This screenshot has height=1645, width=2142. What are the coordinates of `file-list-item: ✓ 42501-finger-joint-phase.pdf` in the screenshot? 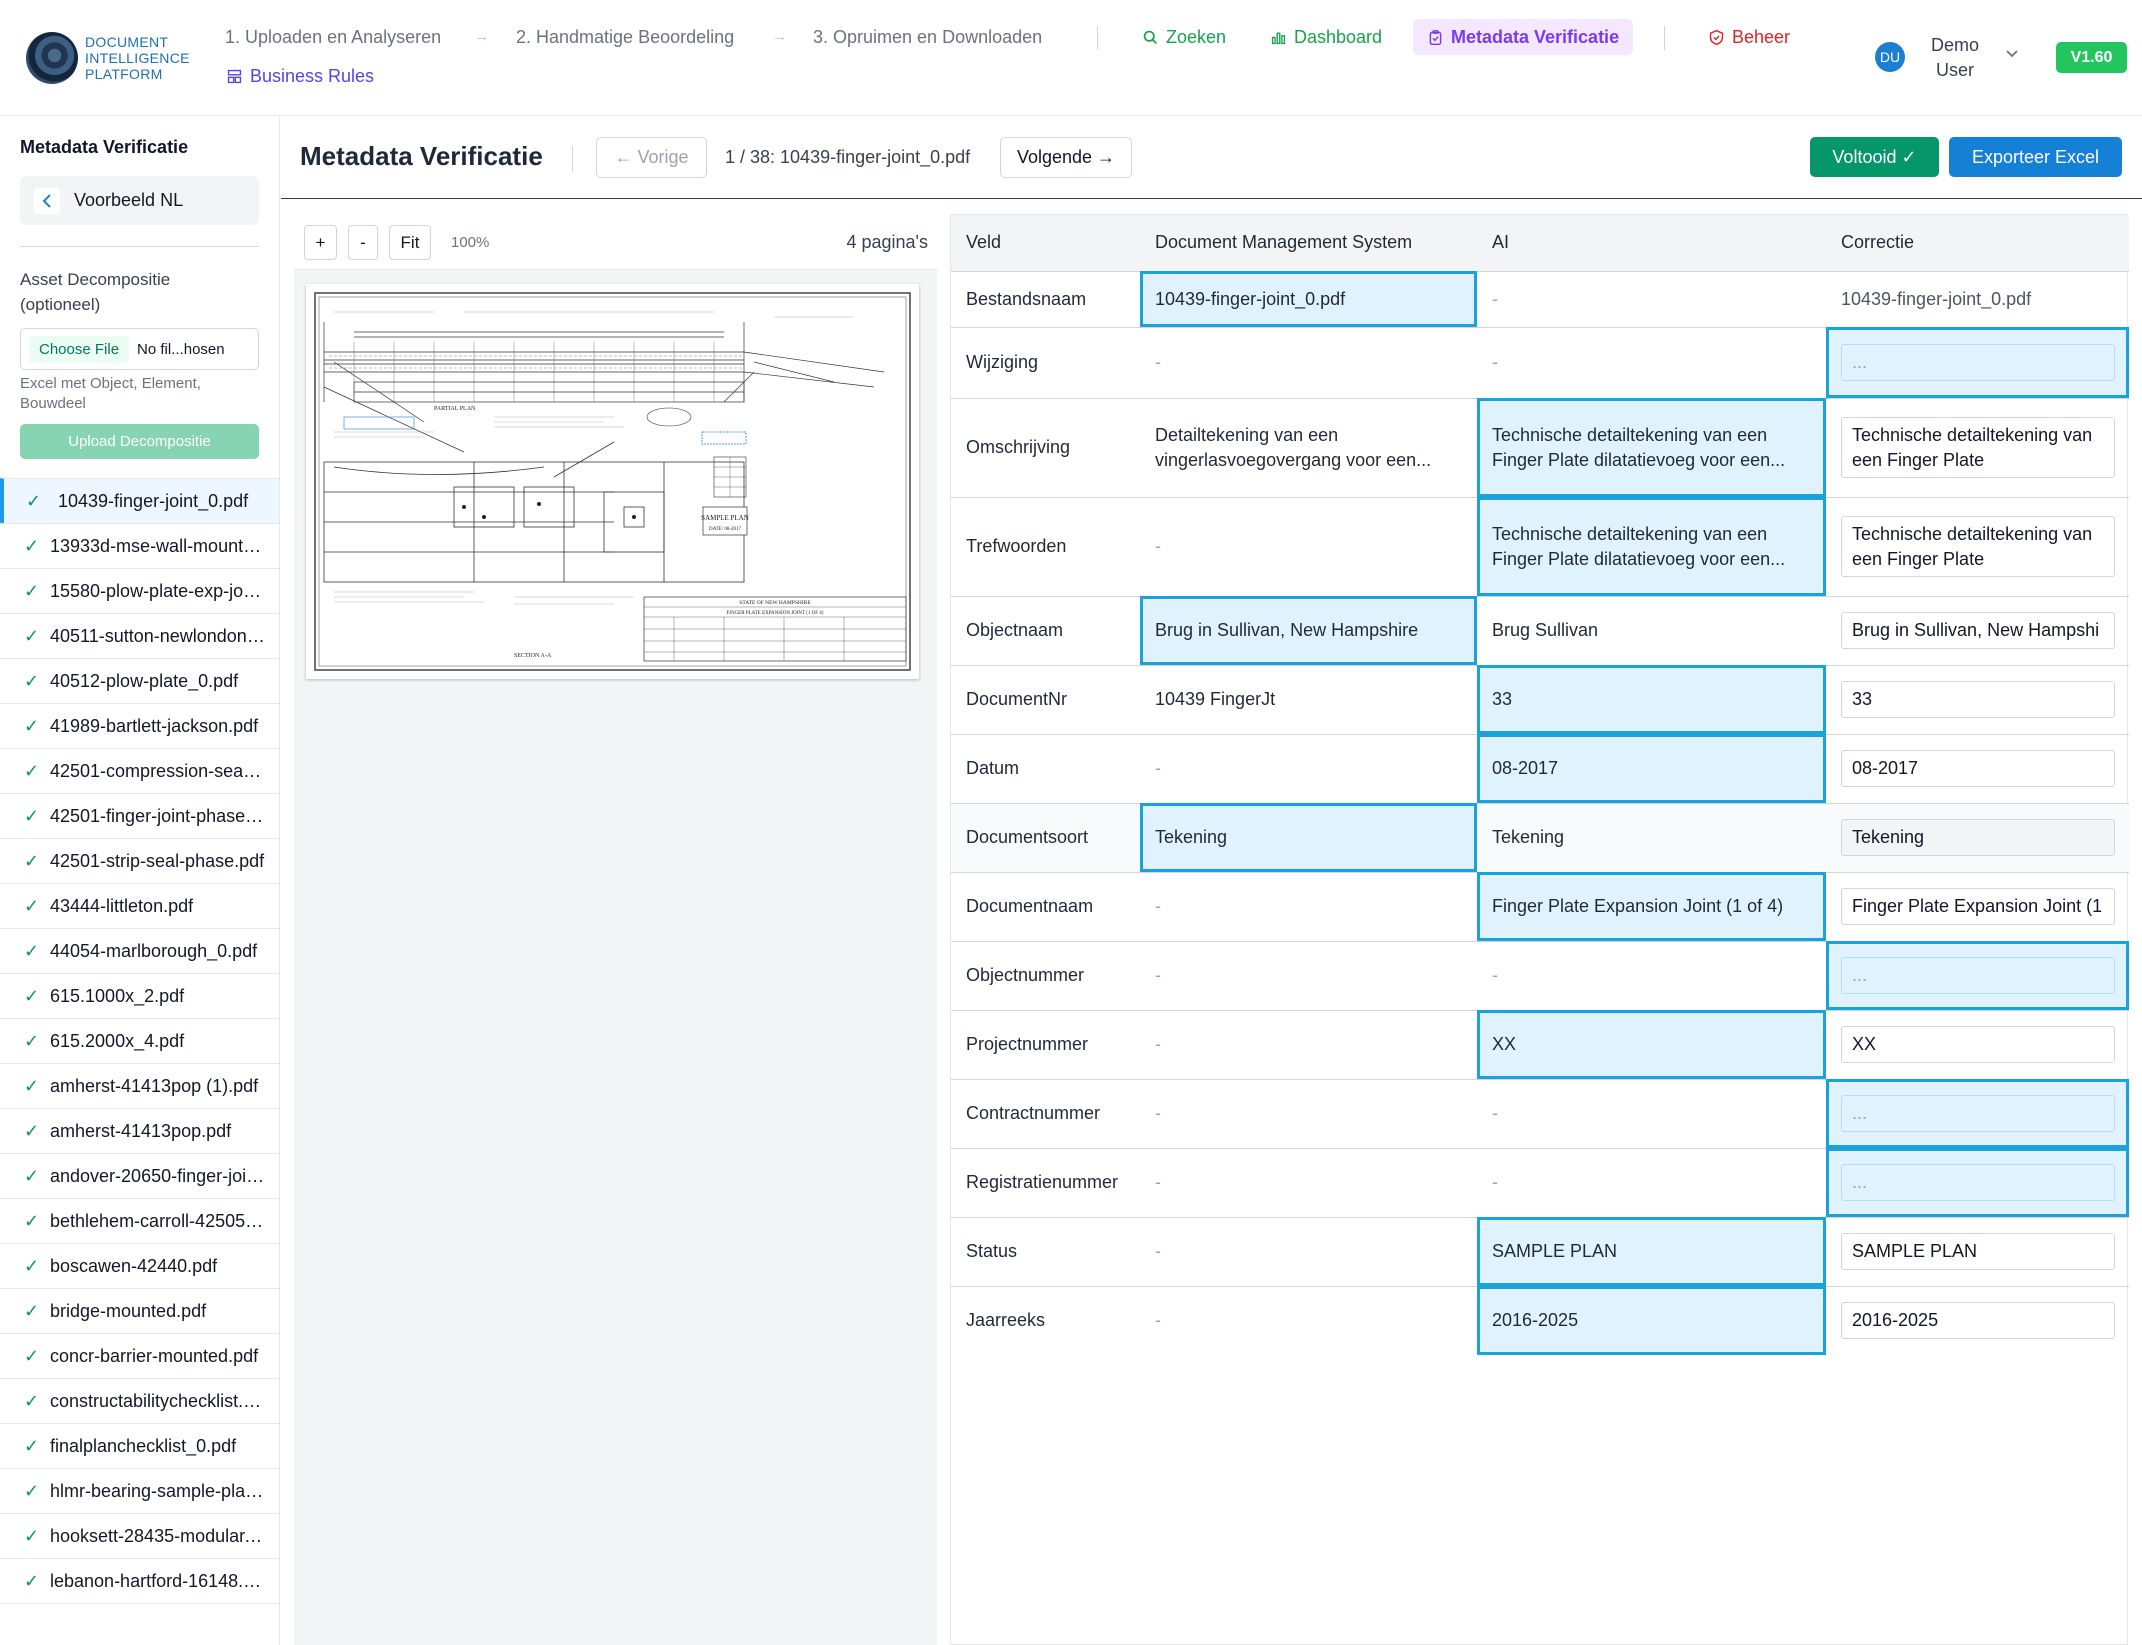 It's located at (139, 816).